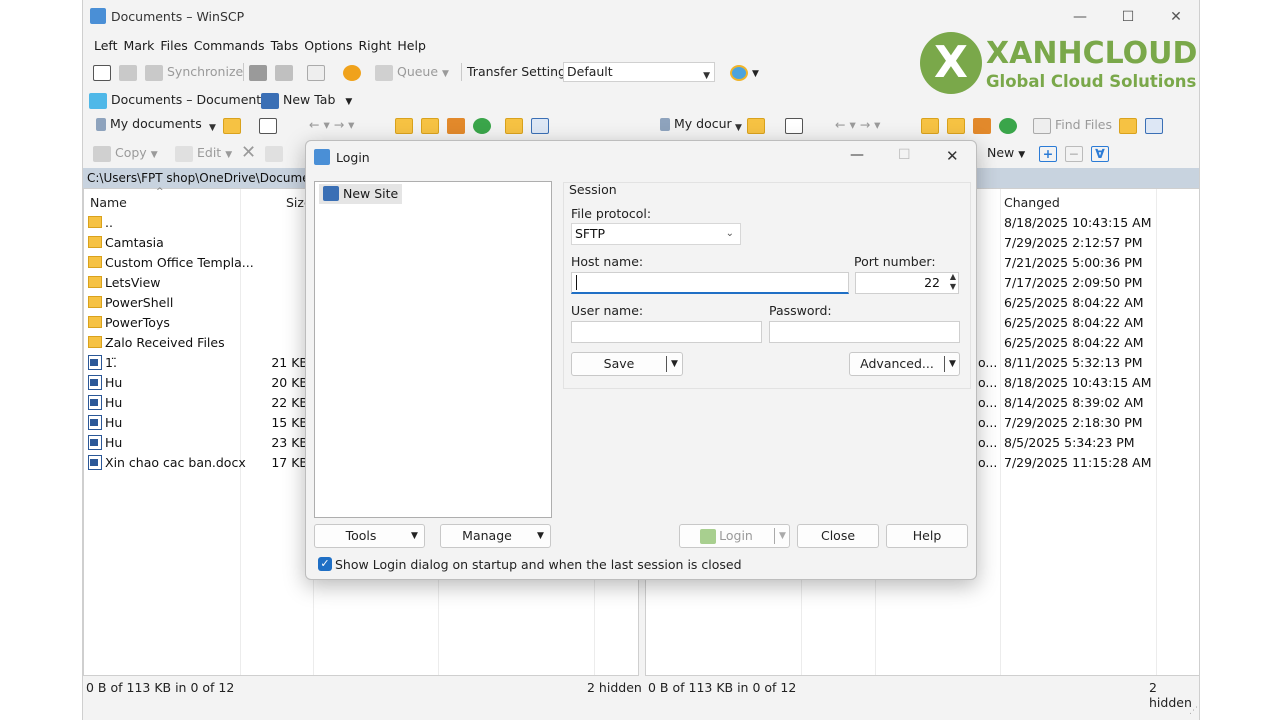 Image resolution: width=1280 pixels, height=720 pixels. I want to click on edit-button: Edit ▼, so click(203, 153).